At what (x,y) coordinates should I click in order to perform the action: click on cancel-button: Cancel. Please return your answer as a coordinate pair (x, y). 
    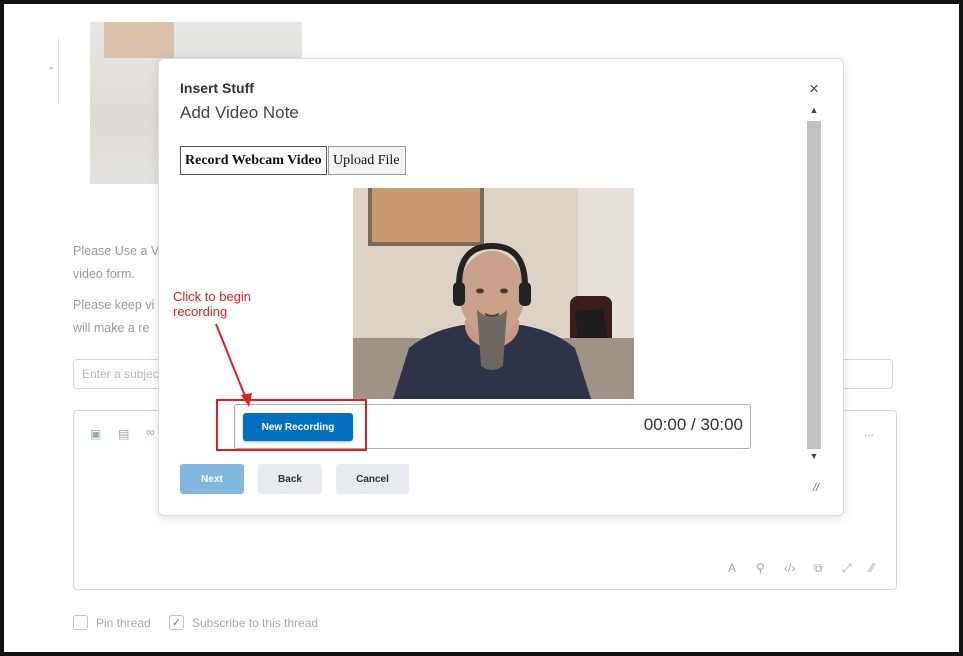
    Looking at the image, I should click on (372, 479).